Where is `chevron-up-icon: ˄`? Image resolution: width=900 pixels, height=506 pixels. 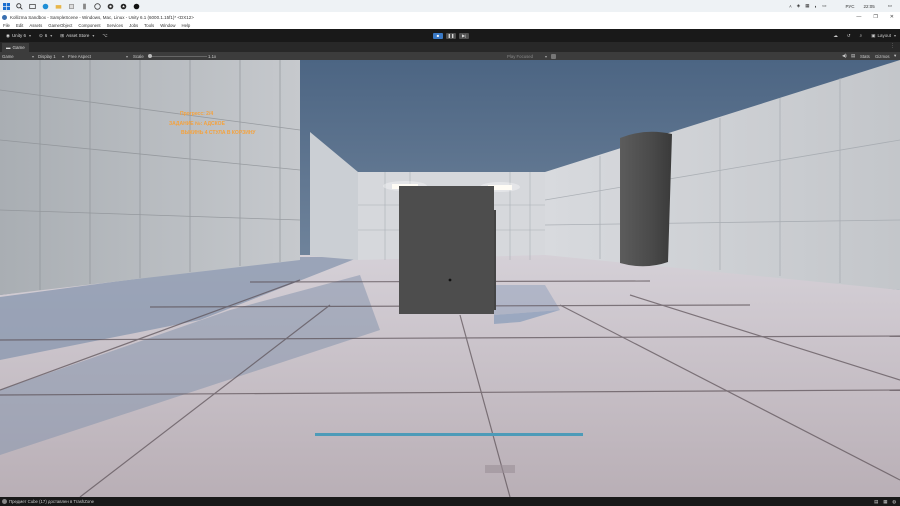
chevron-up-icon: ˄ is located at coordinates (790, 6).